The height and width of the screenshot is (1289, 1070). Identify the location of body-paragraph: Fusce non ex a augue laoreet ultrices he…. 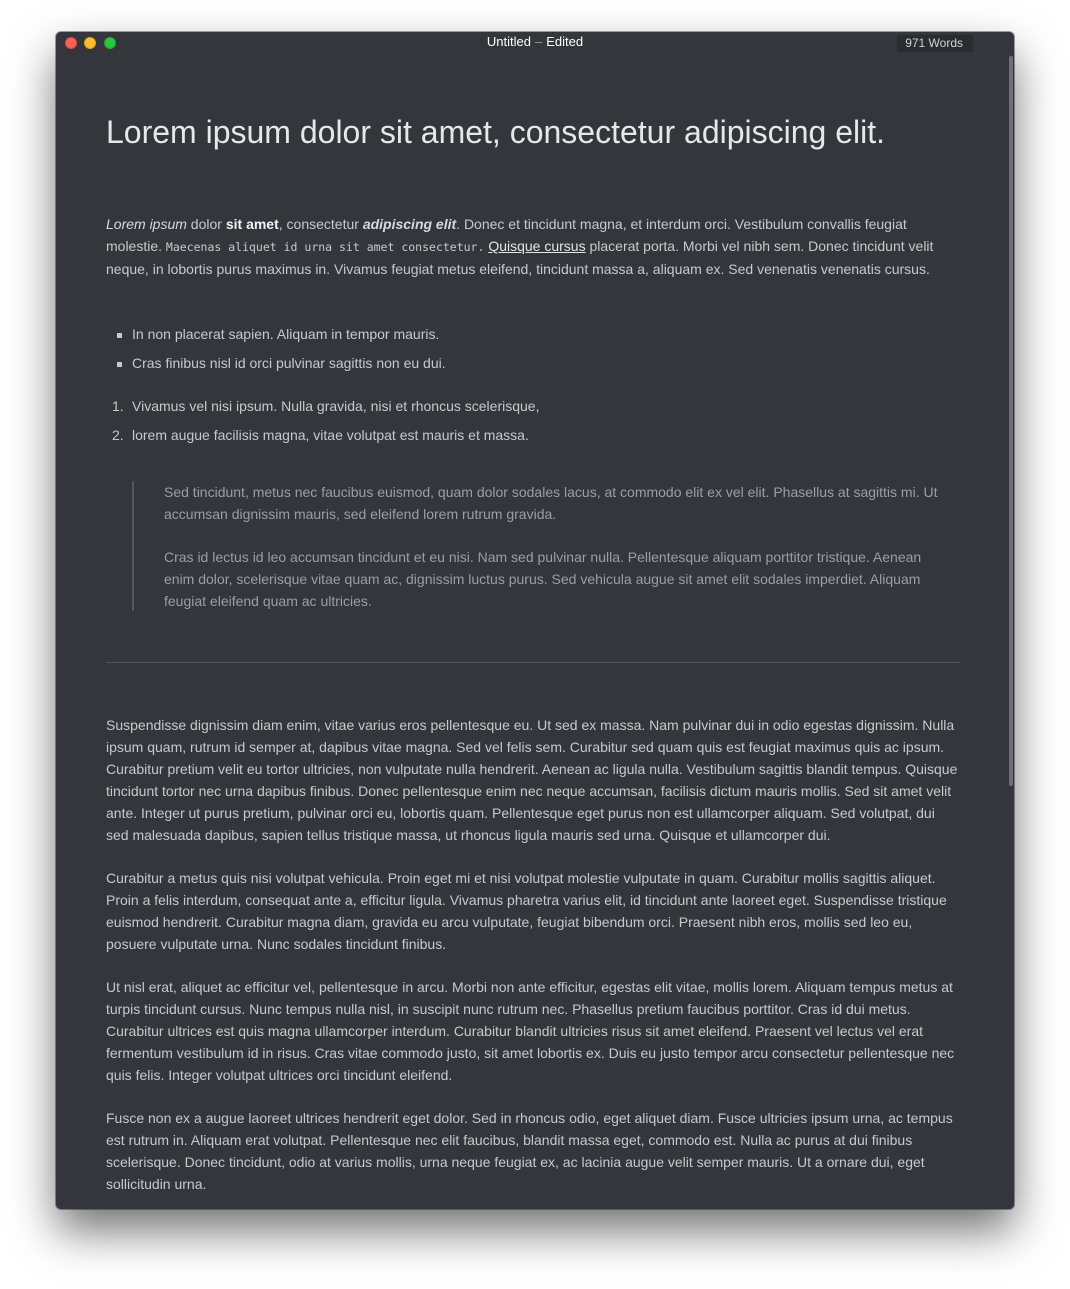
(533, 1151).